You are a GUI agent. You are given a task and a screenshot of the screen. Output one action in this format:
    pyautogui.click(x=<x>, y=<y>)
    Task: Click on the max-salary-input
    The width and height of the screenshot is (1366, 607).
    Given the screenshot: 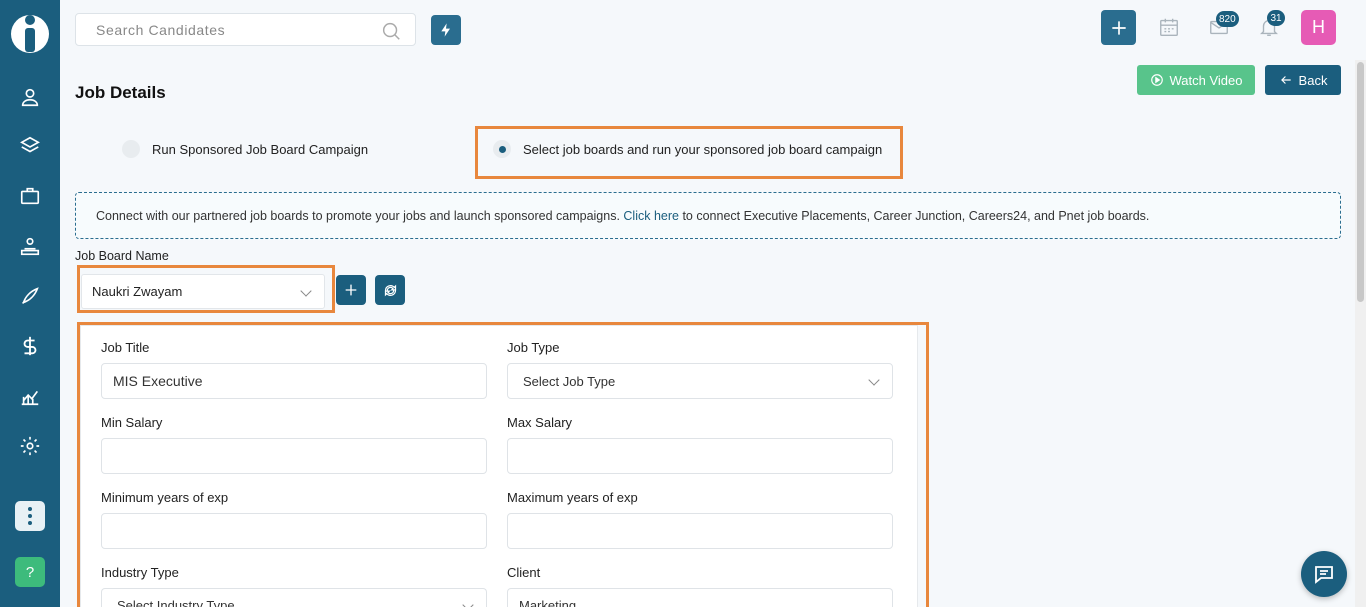 What is the action you would take?
    pyautogui.click(x=700, y=456)
    